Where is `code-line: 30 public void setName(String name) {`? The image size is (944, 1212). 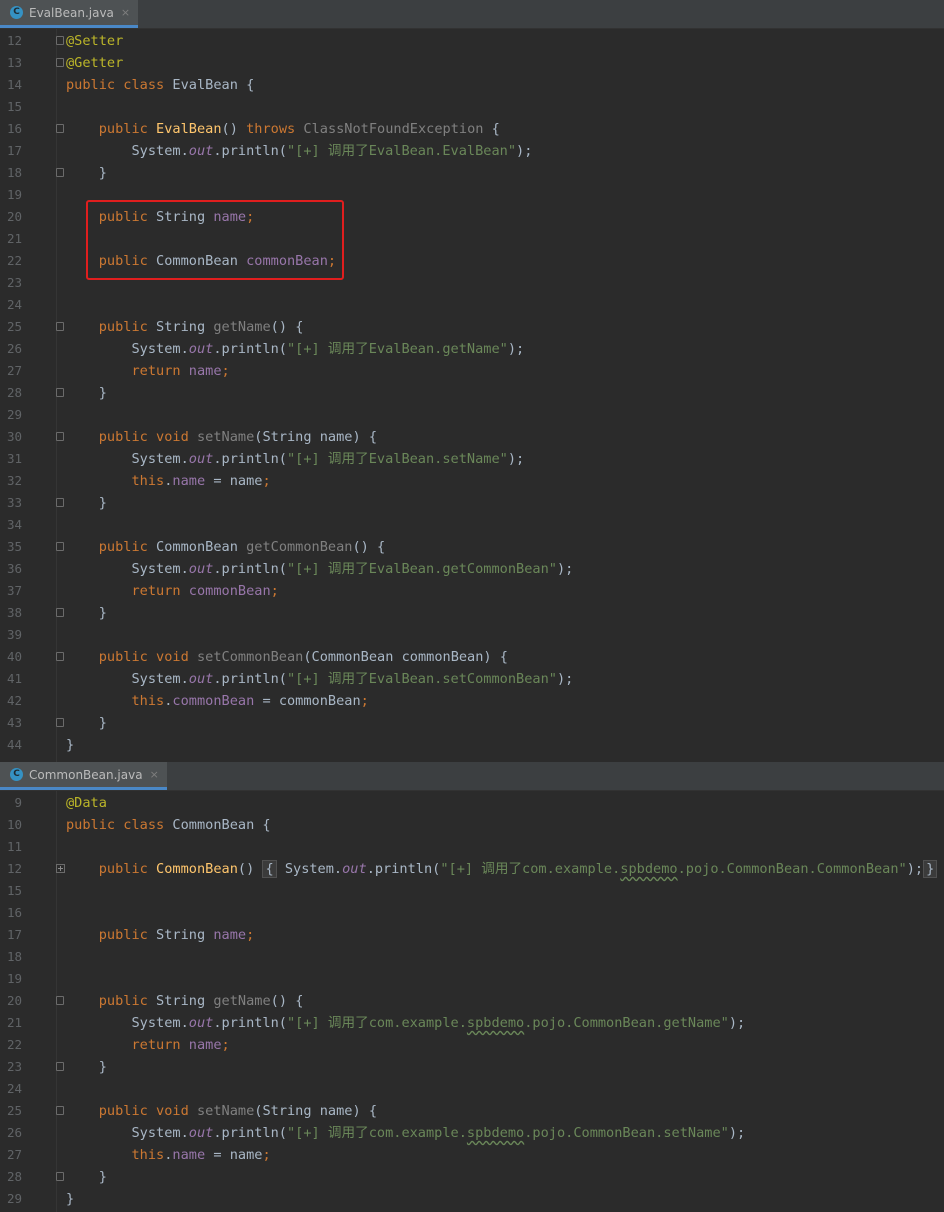
code-line: 30 public void setName(String name) { is located at coordinates (472, 437).